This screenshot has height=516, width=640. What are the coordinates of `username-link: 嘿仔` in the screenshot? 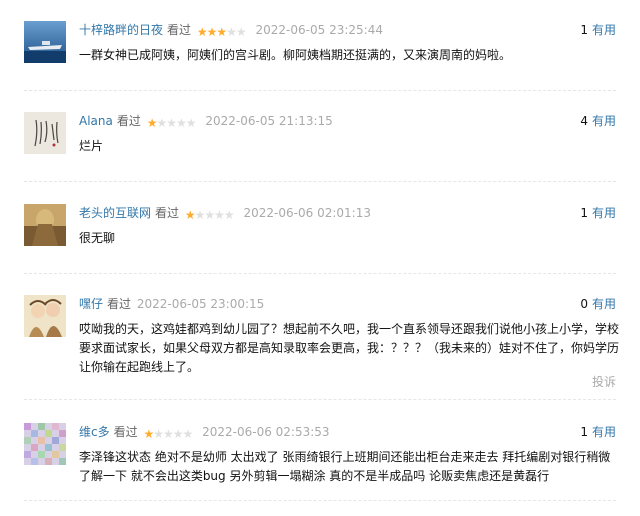 It's located at (91, 304).